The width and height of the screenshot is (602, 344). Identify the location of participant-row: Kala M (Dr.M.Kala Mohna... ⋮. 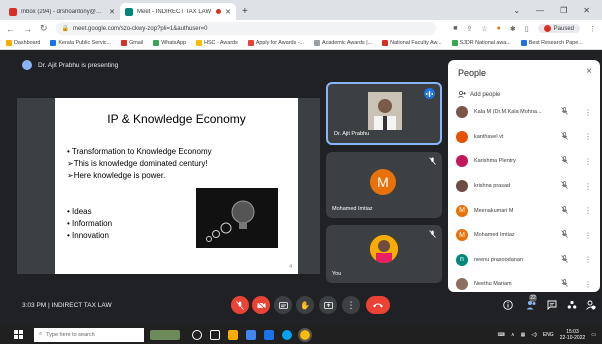
(524, 112).